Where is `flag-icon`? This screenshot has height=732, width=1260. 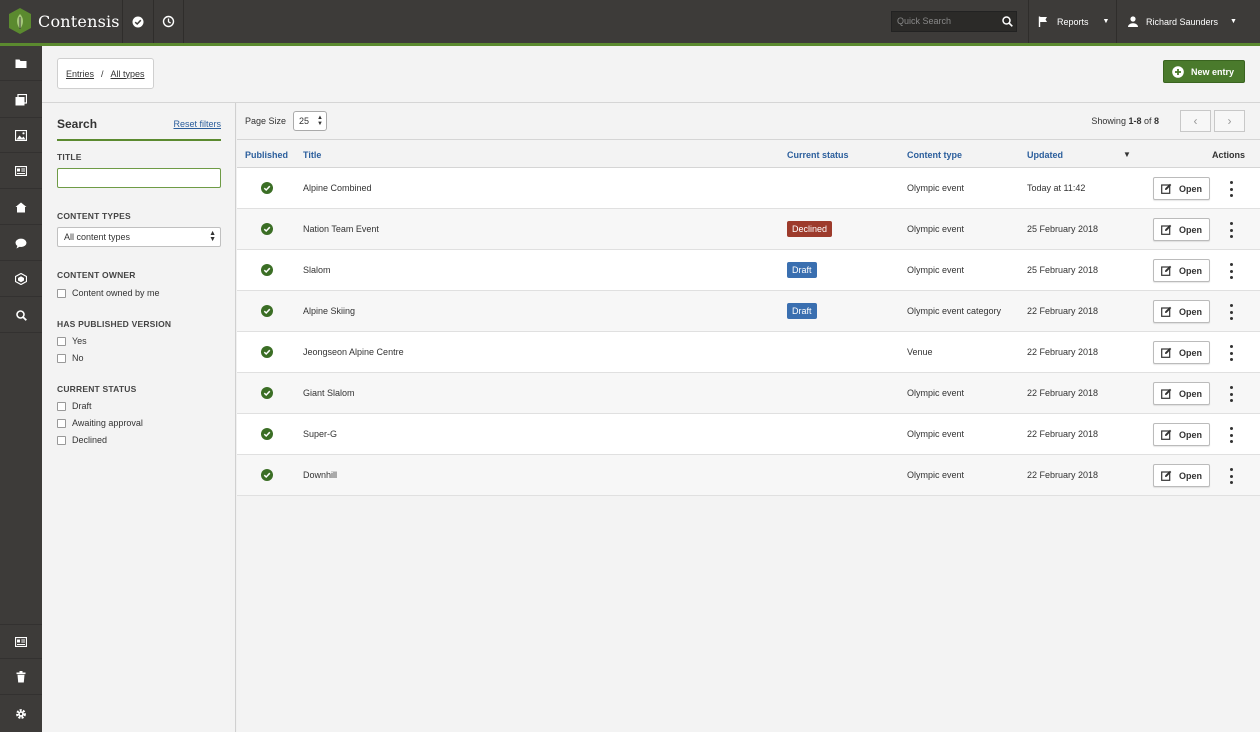
flag-icon is located at coordinates (1042, 21).